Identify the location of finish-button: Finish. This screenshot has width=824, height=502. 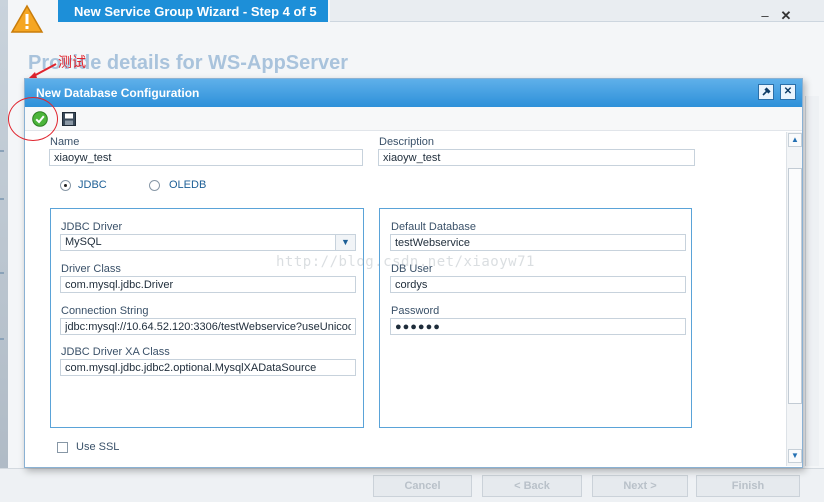
(748, 486).